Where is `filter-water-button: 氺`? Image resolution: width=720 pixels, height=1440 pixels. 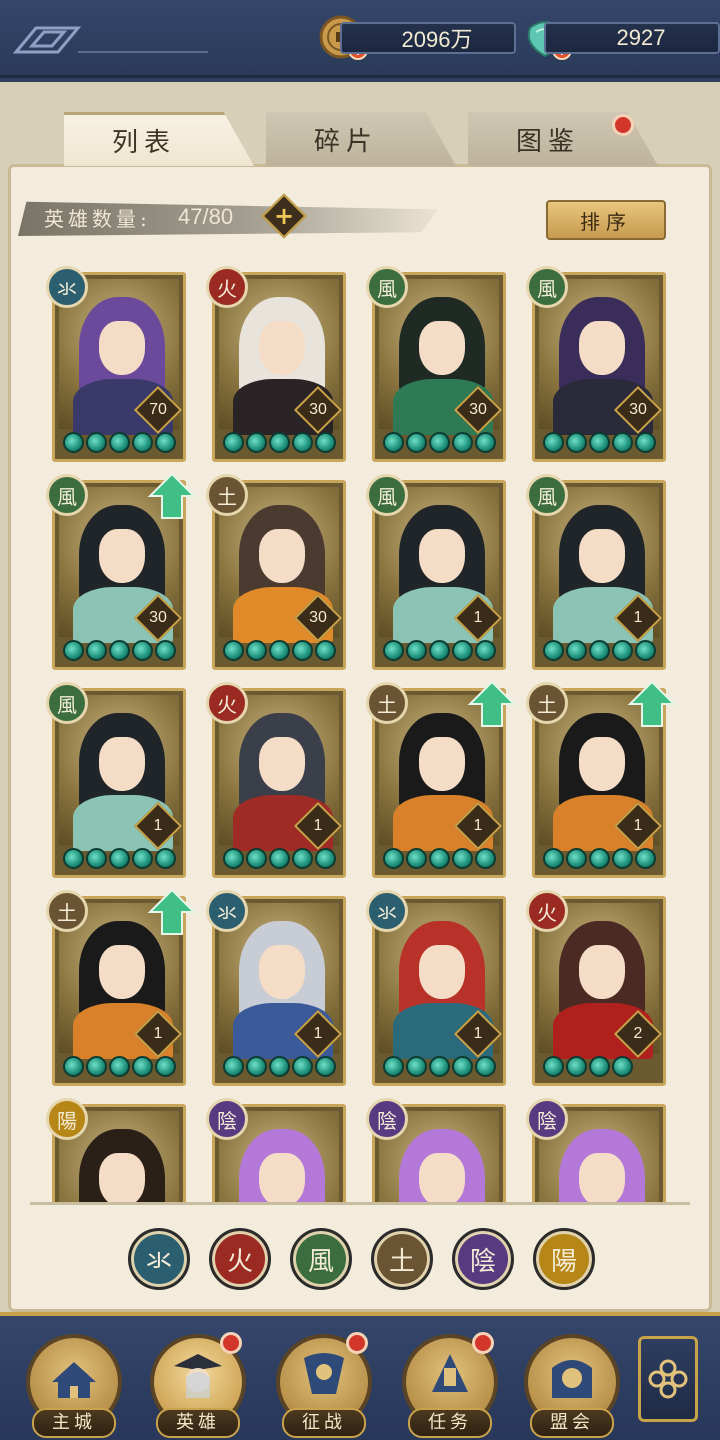
filter-water-button: 氺 is located at coordinates (159, 1259).